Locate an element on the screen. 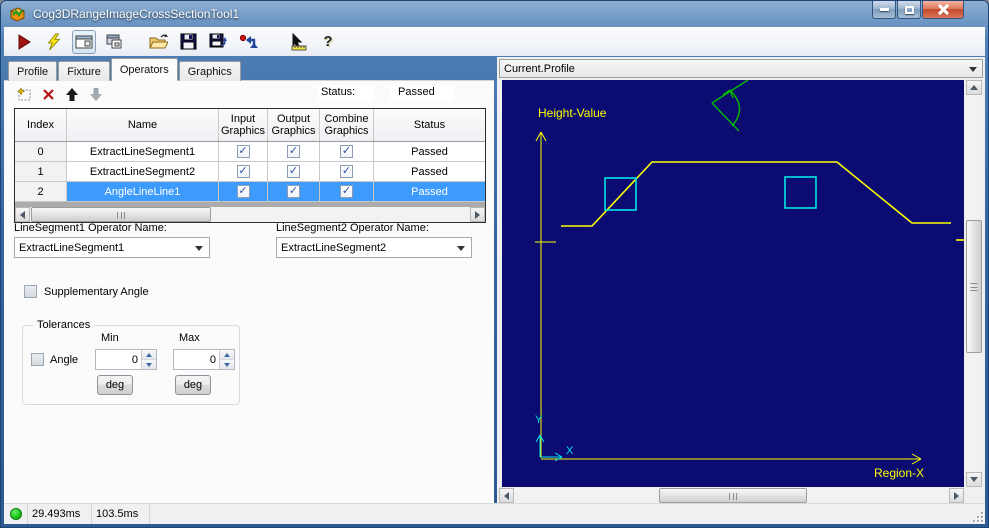  table-row: 2 AngleLineLine1 ✓ ✓ ✓ Passed is located at coordinates (250, 192).